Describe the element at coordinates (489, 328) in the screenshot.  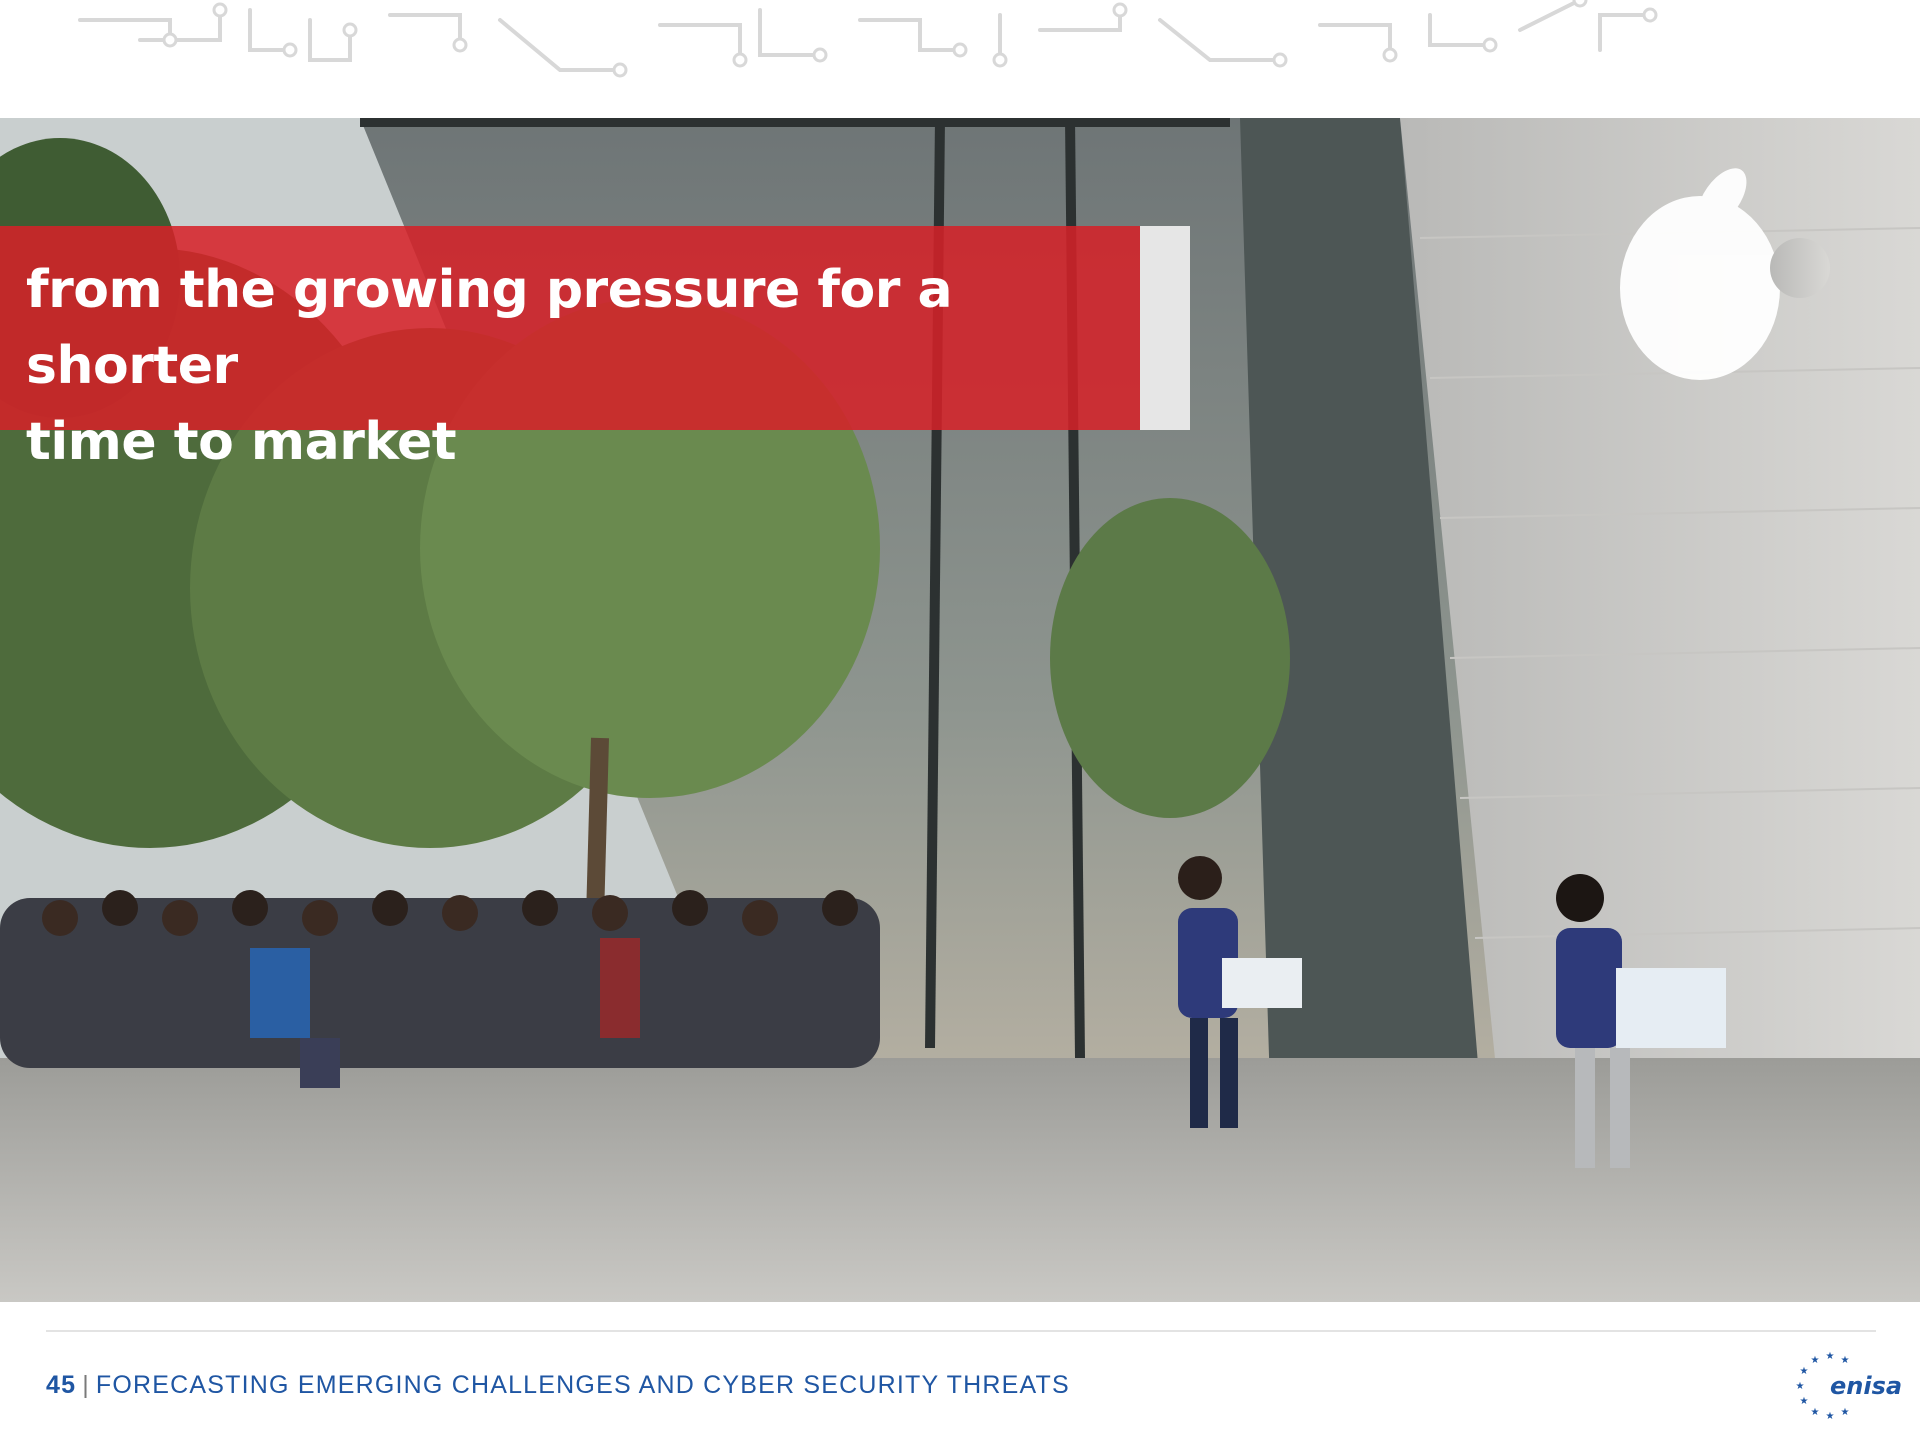
I see `caption-line-1: from the growing pressure for a shorter` at that location.